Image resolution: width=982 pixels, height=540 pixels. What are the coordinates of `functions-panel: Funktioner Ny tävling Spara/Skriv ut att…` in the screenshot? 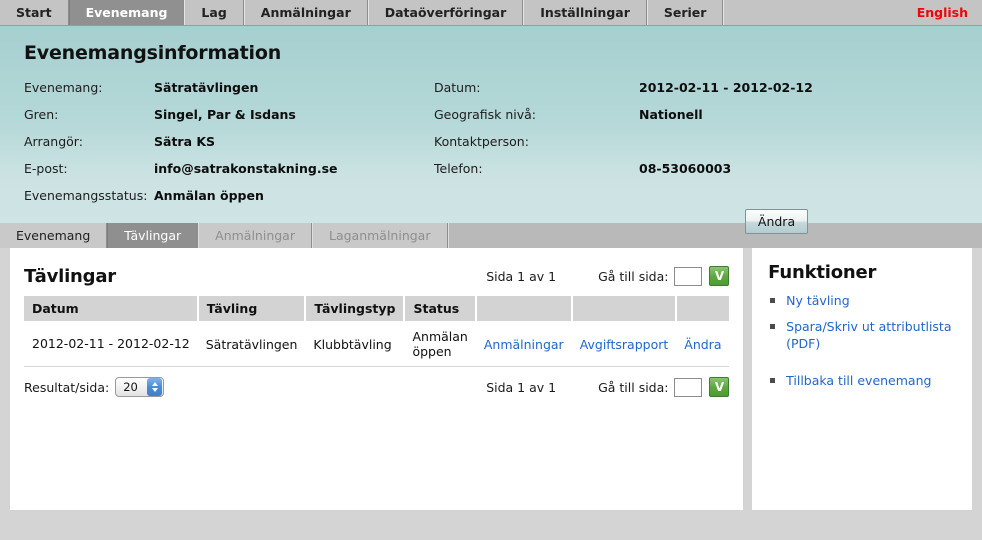 It's located at (862, 379).